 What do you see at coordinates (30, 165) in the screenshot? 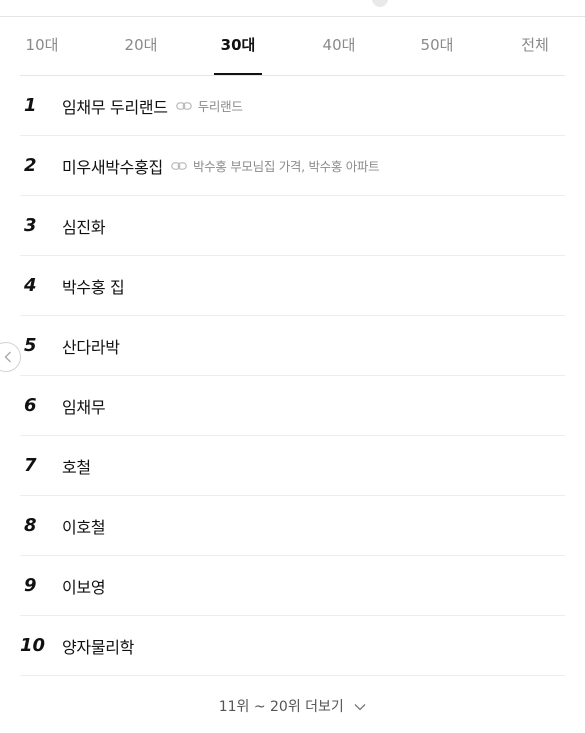
I see `rank-number: 2` at bounding box center [30, 165].